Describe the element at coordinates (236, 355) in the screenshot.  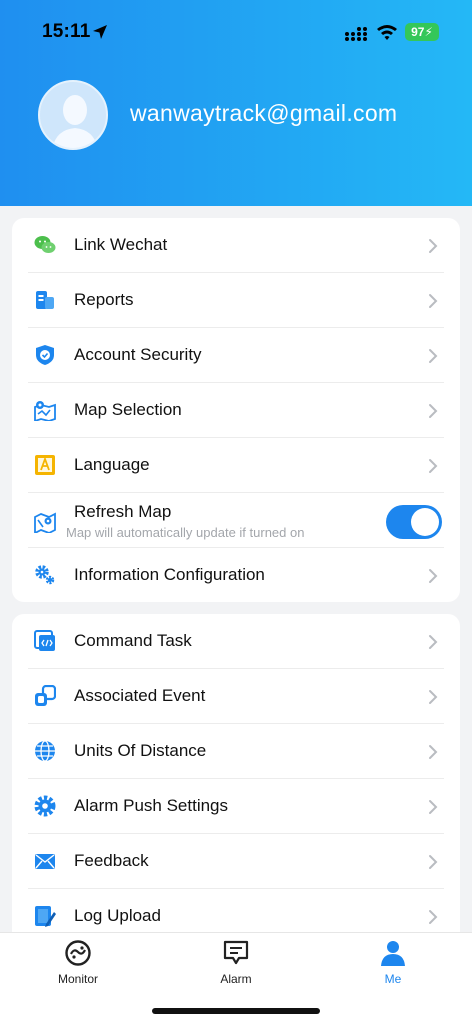
I see `menu-item-account-security: Account Security` at that location.